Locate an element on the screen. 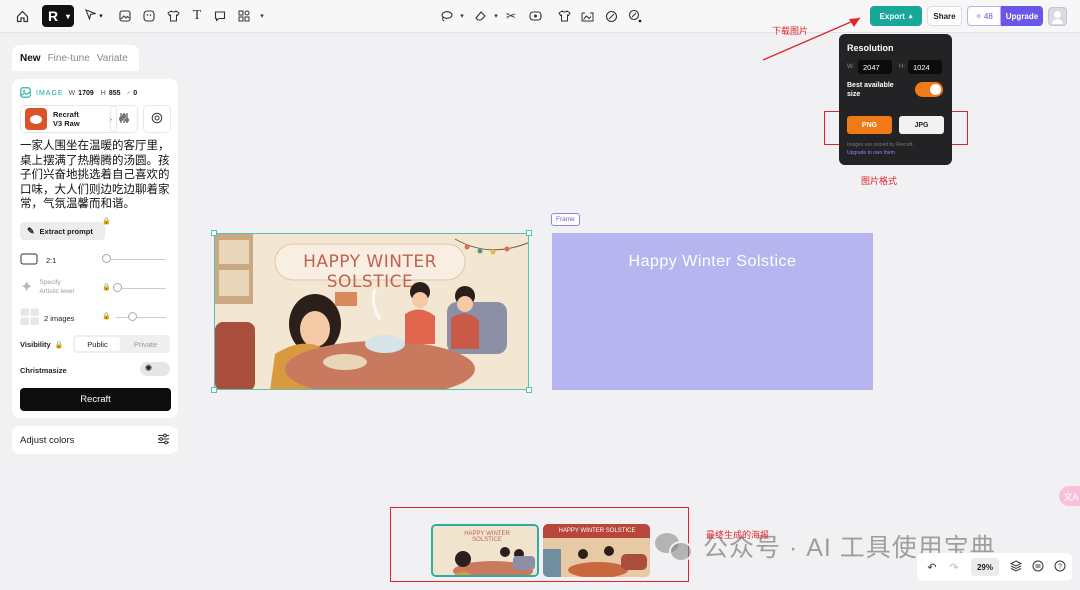 The height and width of the screenshot is (590, 1080). upgrade-button: Upgrade is located at coordinates (1022, 16).